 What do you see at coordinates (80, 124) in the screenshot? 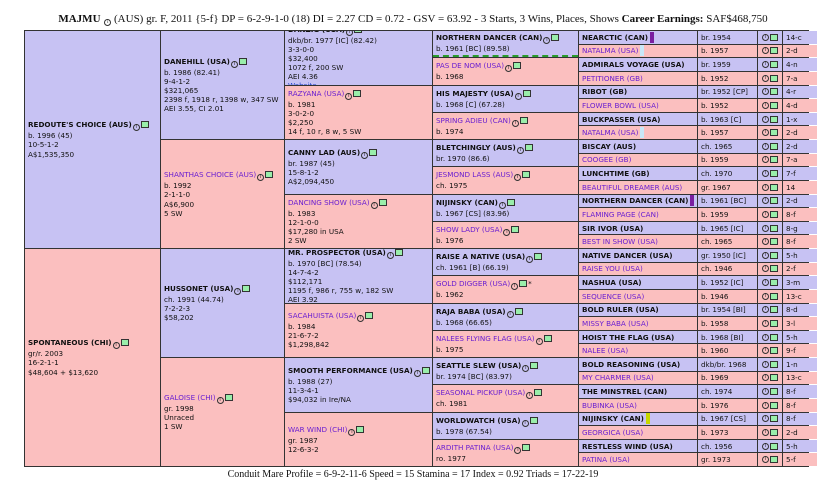
I see `horse-link: REDOUTE'S CHOICE (AUS)` at bounding box center [80, 124].